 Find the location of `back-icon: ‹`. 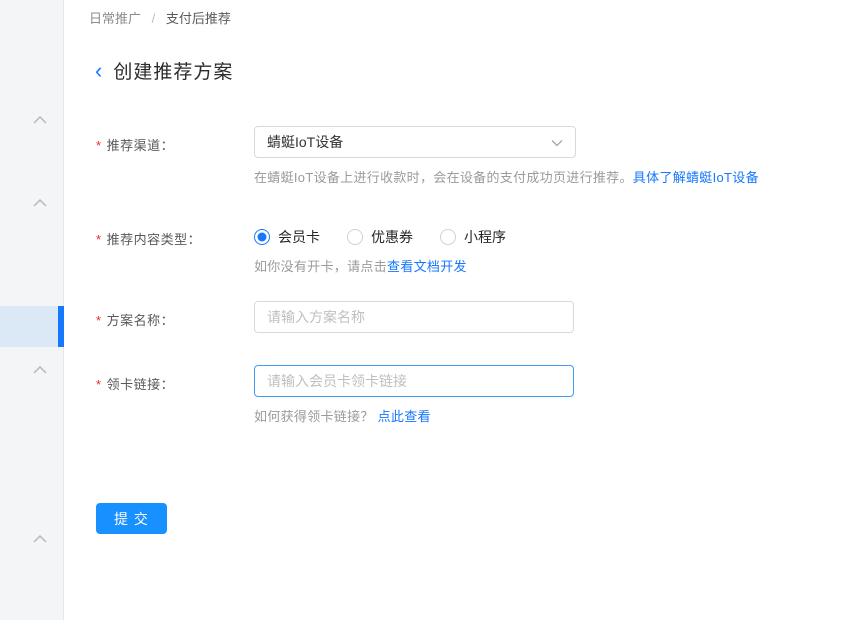

back-icon: ‹ is located at coordinates (98, 70).